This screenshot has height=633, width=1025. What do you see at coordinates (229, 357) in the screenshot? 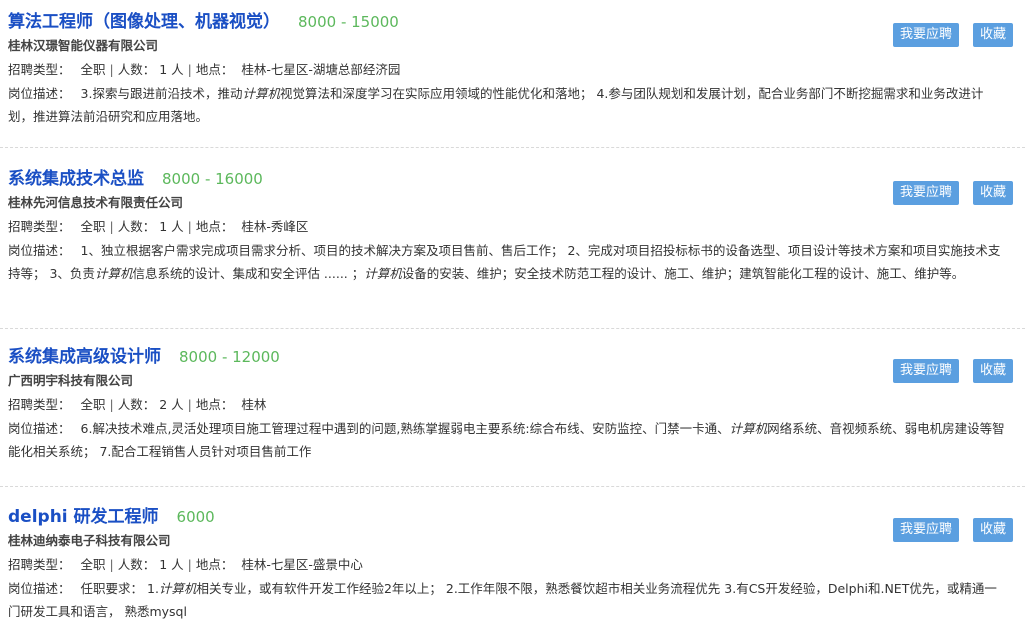
I see `job-salary: 8000 - 12000` at bounding box center [229, 357].